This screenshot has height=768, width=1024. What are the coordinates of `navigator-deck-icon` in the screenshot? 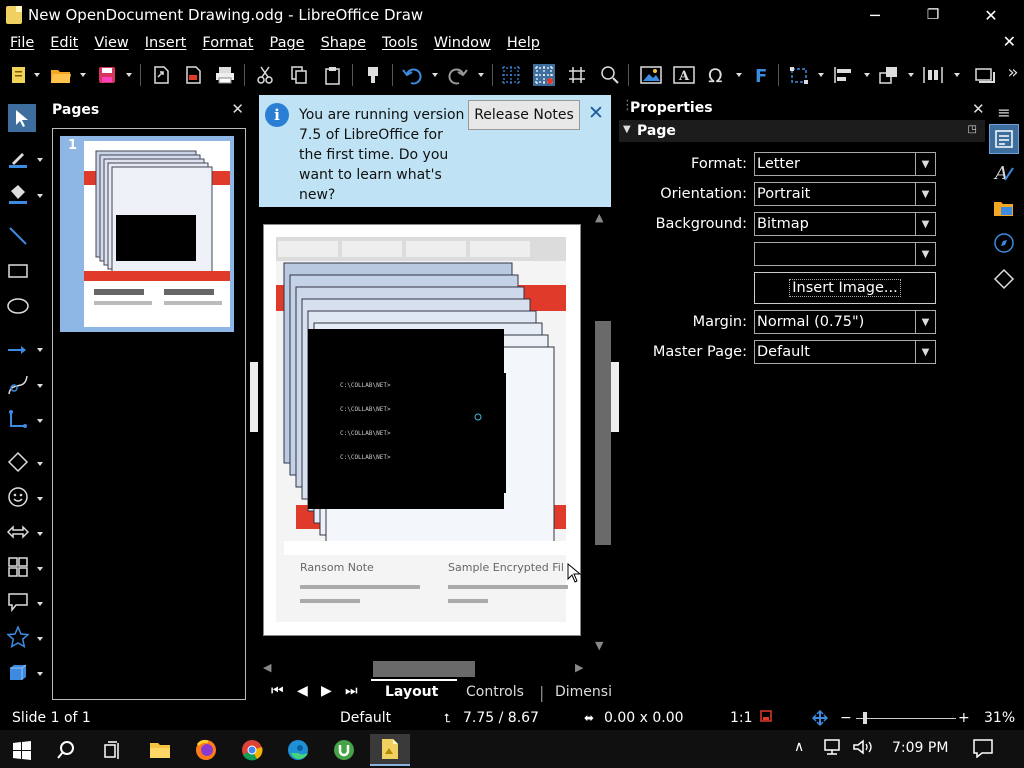 It's located at (1004, 243).